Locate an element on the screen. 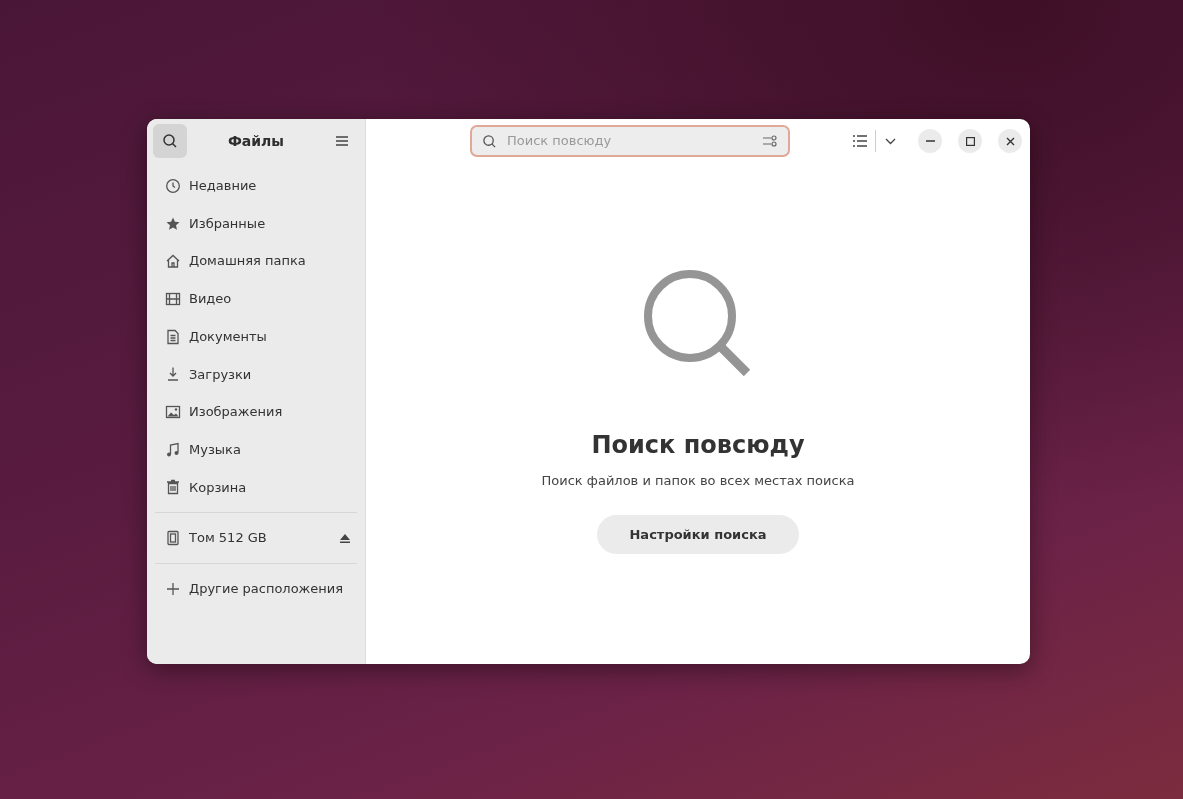 This screenshot has height=799, width=1183. sidebar-item: Изображения is located at coordinates (256, 412).